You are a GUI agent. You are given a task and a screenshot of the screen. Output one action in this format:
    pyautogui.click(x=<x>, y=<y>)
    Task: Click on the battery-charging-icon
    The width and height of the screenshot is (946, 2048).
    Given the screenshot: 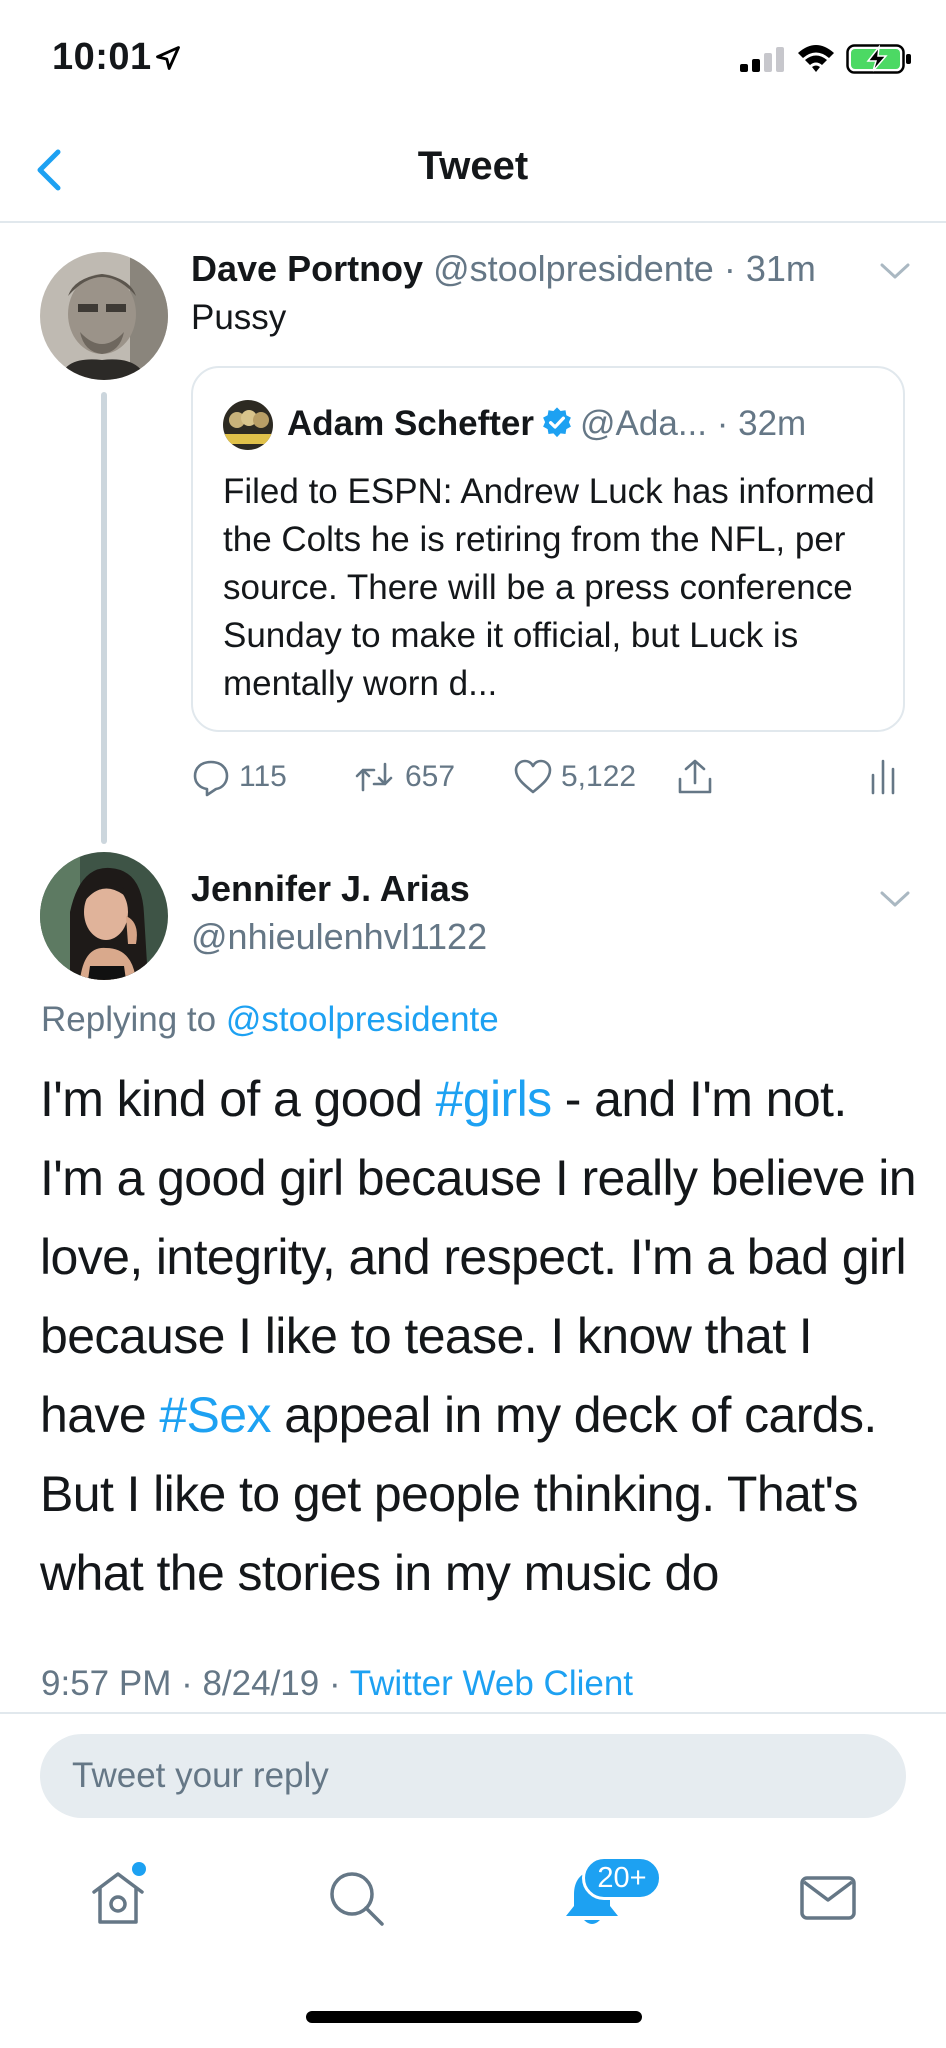 What is the action you would take?
    pyautogui.click(x=878, y=59)
    